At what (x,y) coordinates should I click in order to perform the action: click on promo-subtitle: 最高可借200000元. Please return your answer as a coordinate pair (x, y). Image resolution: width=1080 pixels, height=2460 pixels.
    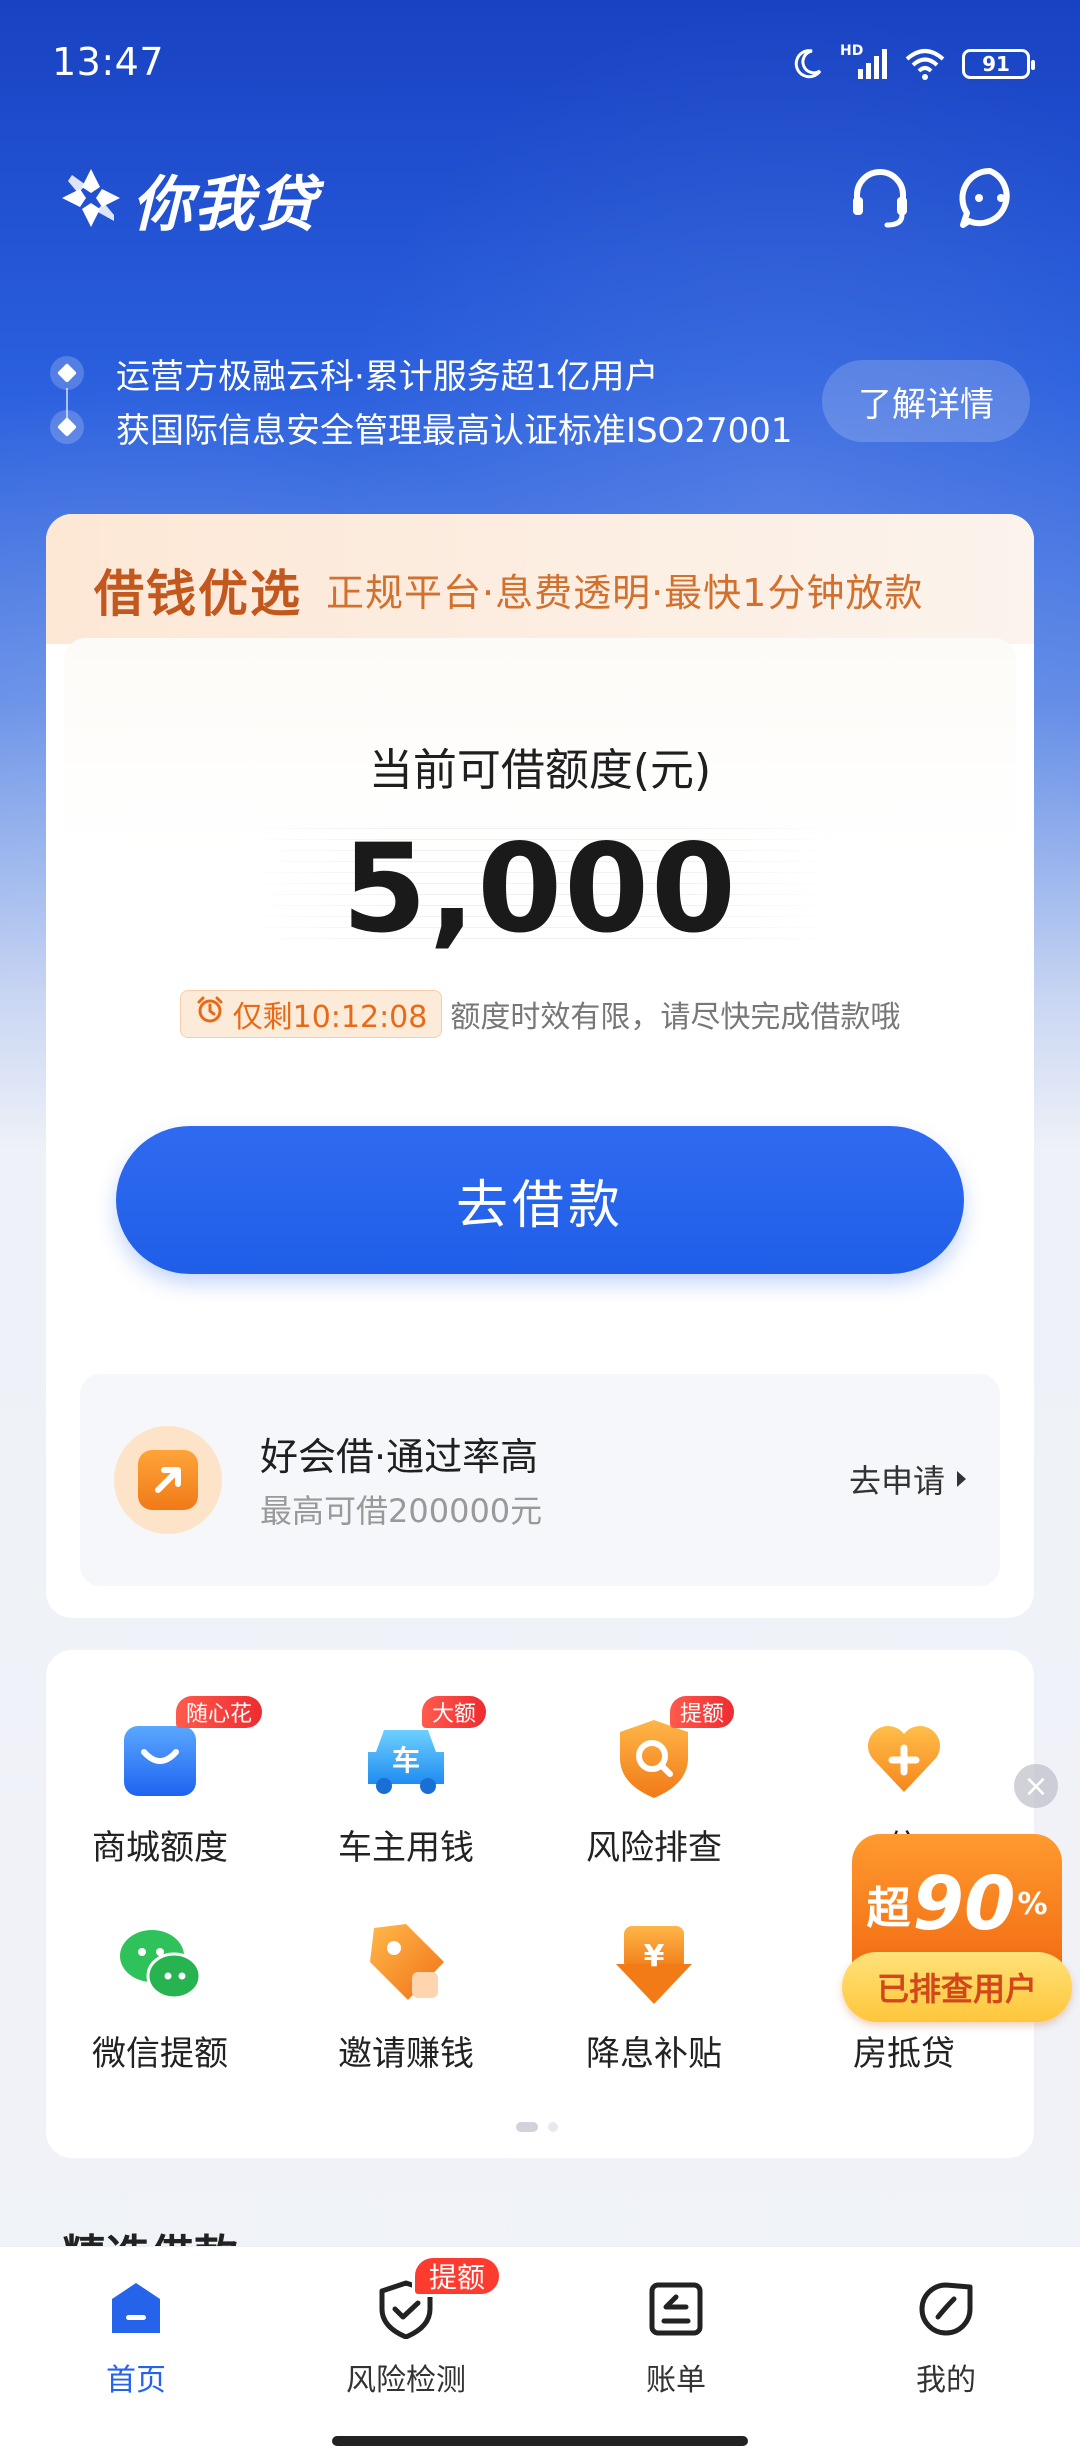
    Looking at the image, I should click on (401, 1511).